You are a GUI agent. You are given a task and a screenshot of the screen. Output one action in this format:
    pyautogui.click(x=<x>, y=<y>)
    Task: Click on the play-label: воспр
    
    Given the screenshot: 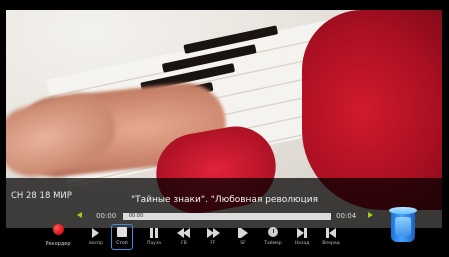 What is the action you would take?
    pyautogui.click(x=96, y=243)
    